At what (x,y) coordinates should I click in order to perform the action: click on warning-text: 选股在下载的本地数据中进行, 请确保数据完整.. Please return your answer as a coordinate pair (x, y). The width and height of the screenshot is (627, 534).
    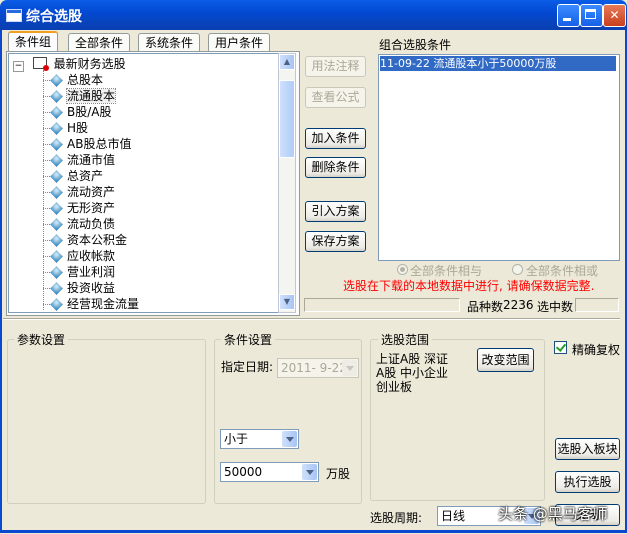
    Looking at the image, I should click on (469, 286).